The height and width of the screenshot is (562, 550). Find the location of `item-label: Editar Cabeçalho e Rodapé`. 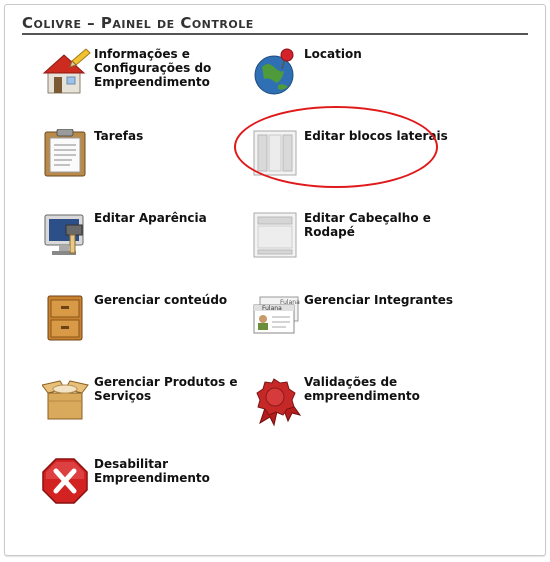

item-label: Editar Cabeçalho e Rodapé is located at coordinates (367, 225).